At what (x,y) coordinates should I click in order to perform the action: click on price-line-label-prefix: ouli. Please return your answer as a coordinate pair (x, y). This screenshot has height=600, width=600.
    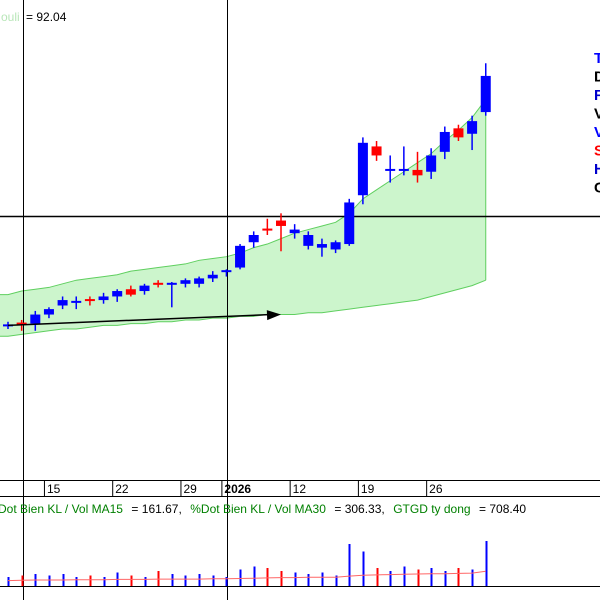
    Looking at the image, I should click on (10, 17).